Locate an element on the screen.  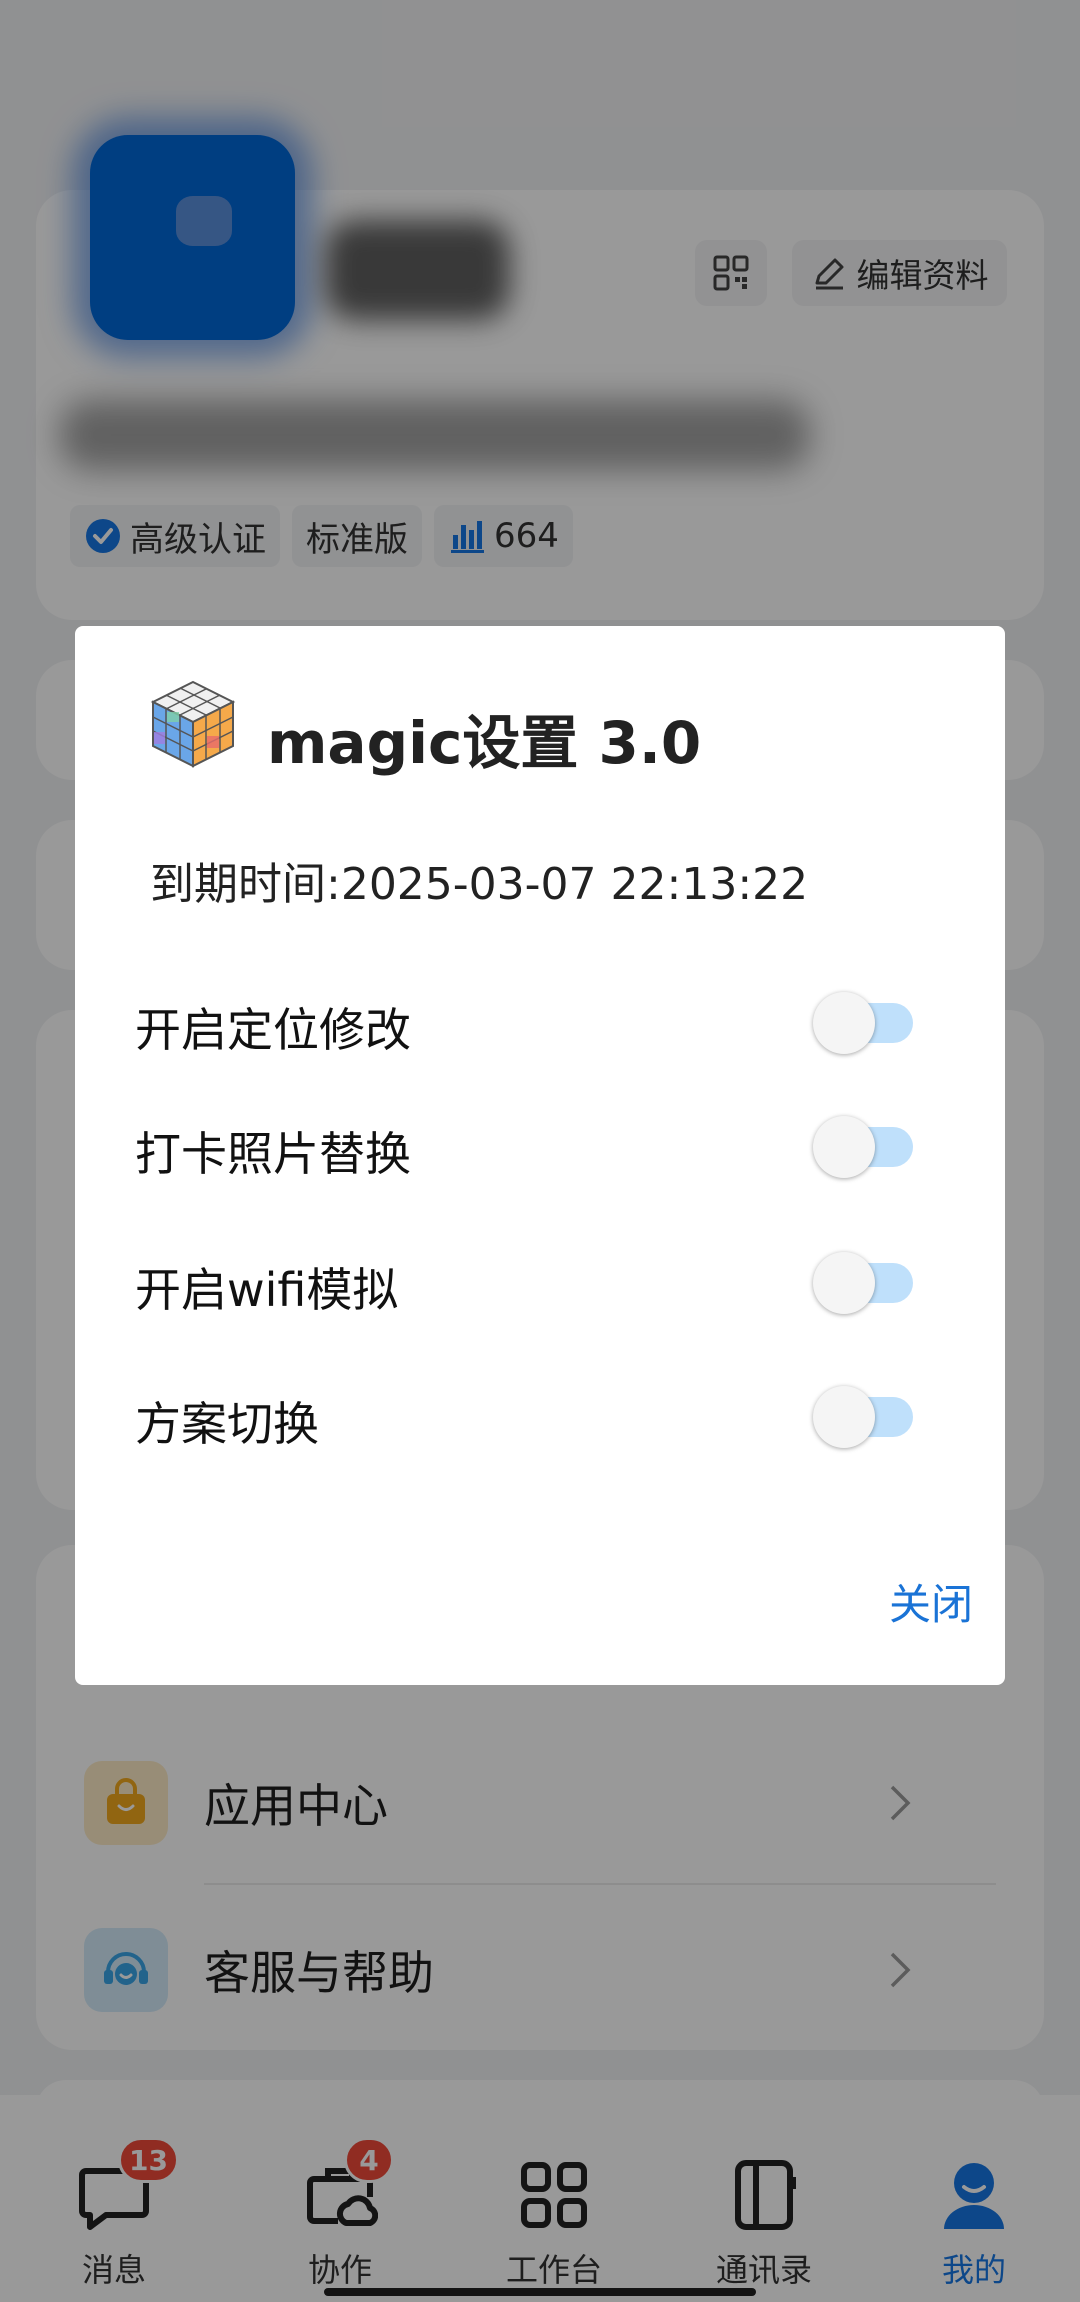
wifi-simulation-toggle is located at coordinates (863, 1281).